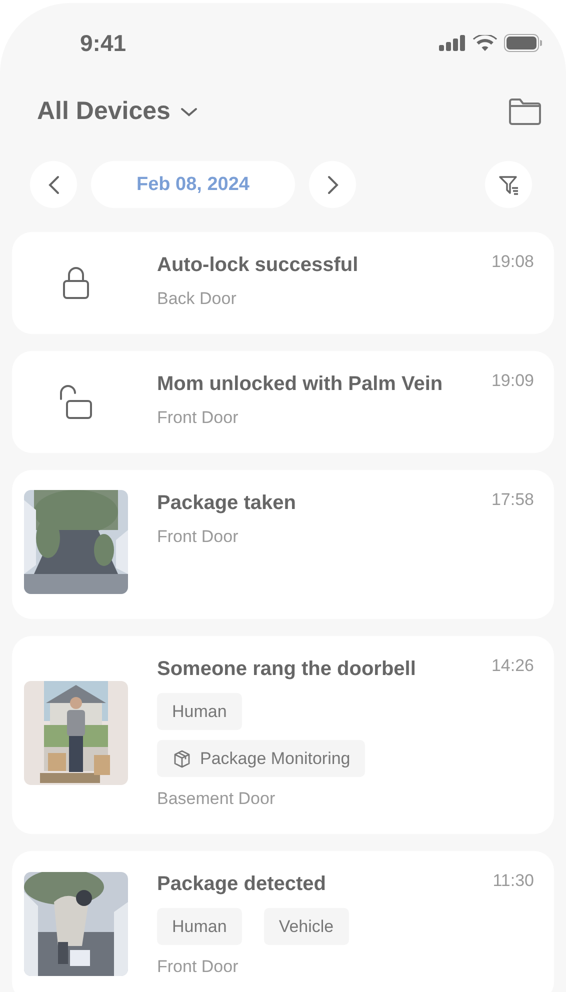  What do you see at coordinates (182, 758) in the screenshot?
I see `box-icon` at bounding box center [182, 758].